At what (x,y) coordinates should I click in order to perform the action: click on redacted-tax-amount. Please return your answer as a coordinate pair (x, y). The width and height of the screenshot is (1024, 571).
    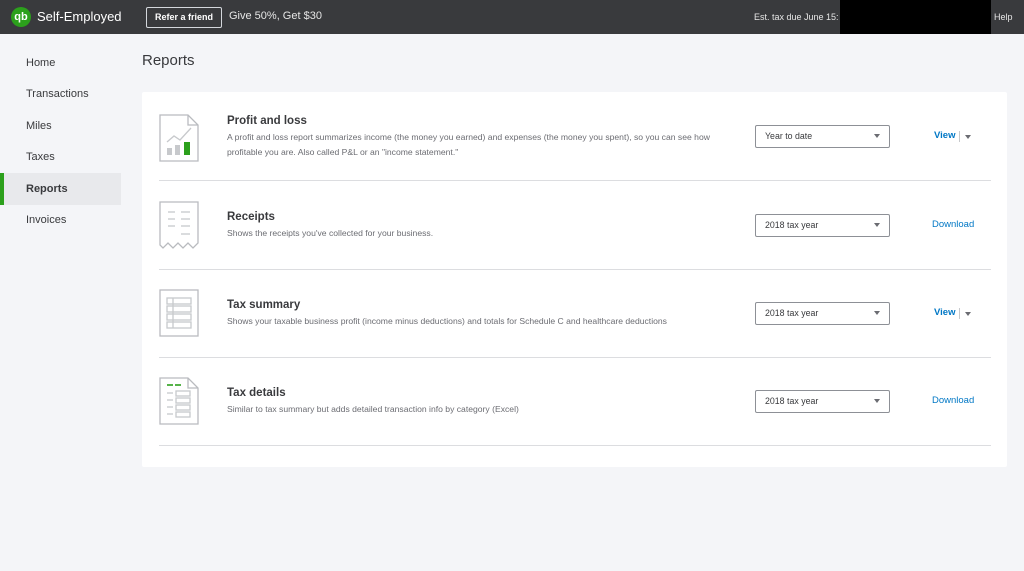
    Looking at the image, I should click on (915, 17).